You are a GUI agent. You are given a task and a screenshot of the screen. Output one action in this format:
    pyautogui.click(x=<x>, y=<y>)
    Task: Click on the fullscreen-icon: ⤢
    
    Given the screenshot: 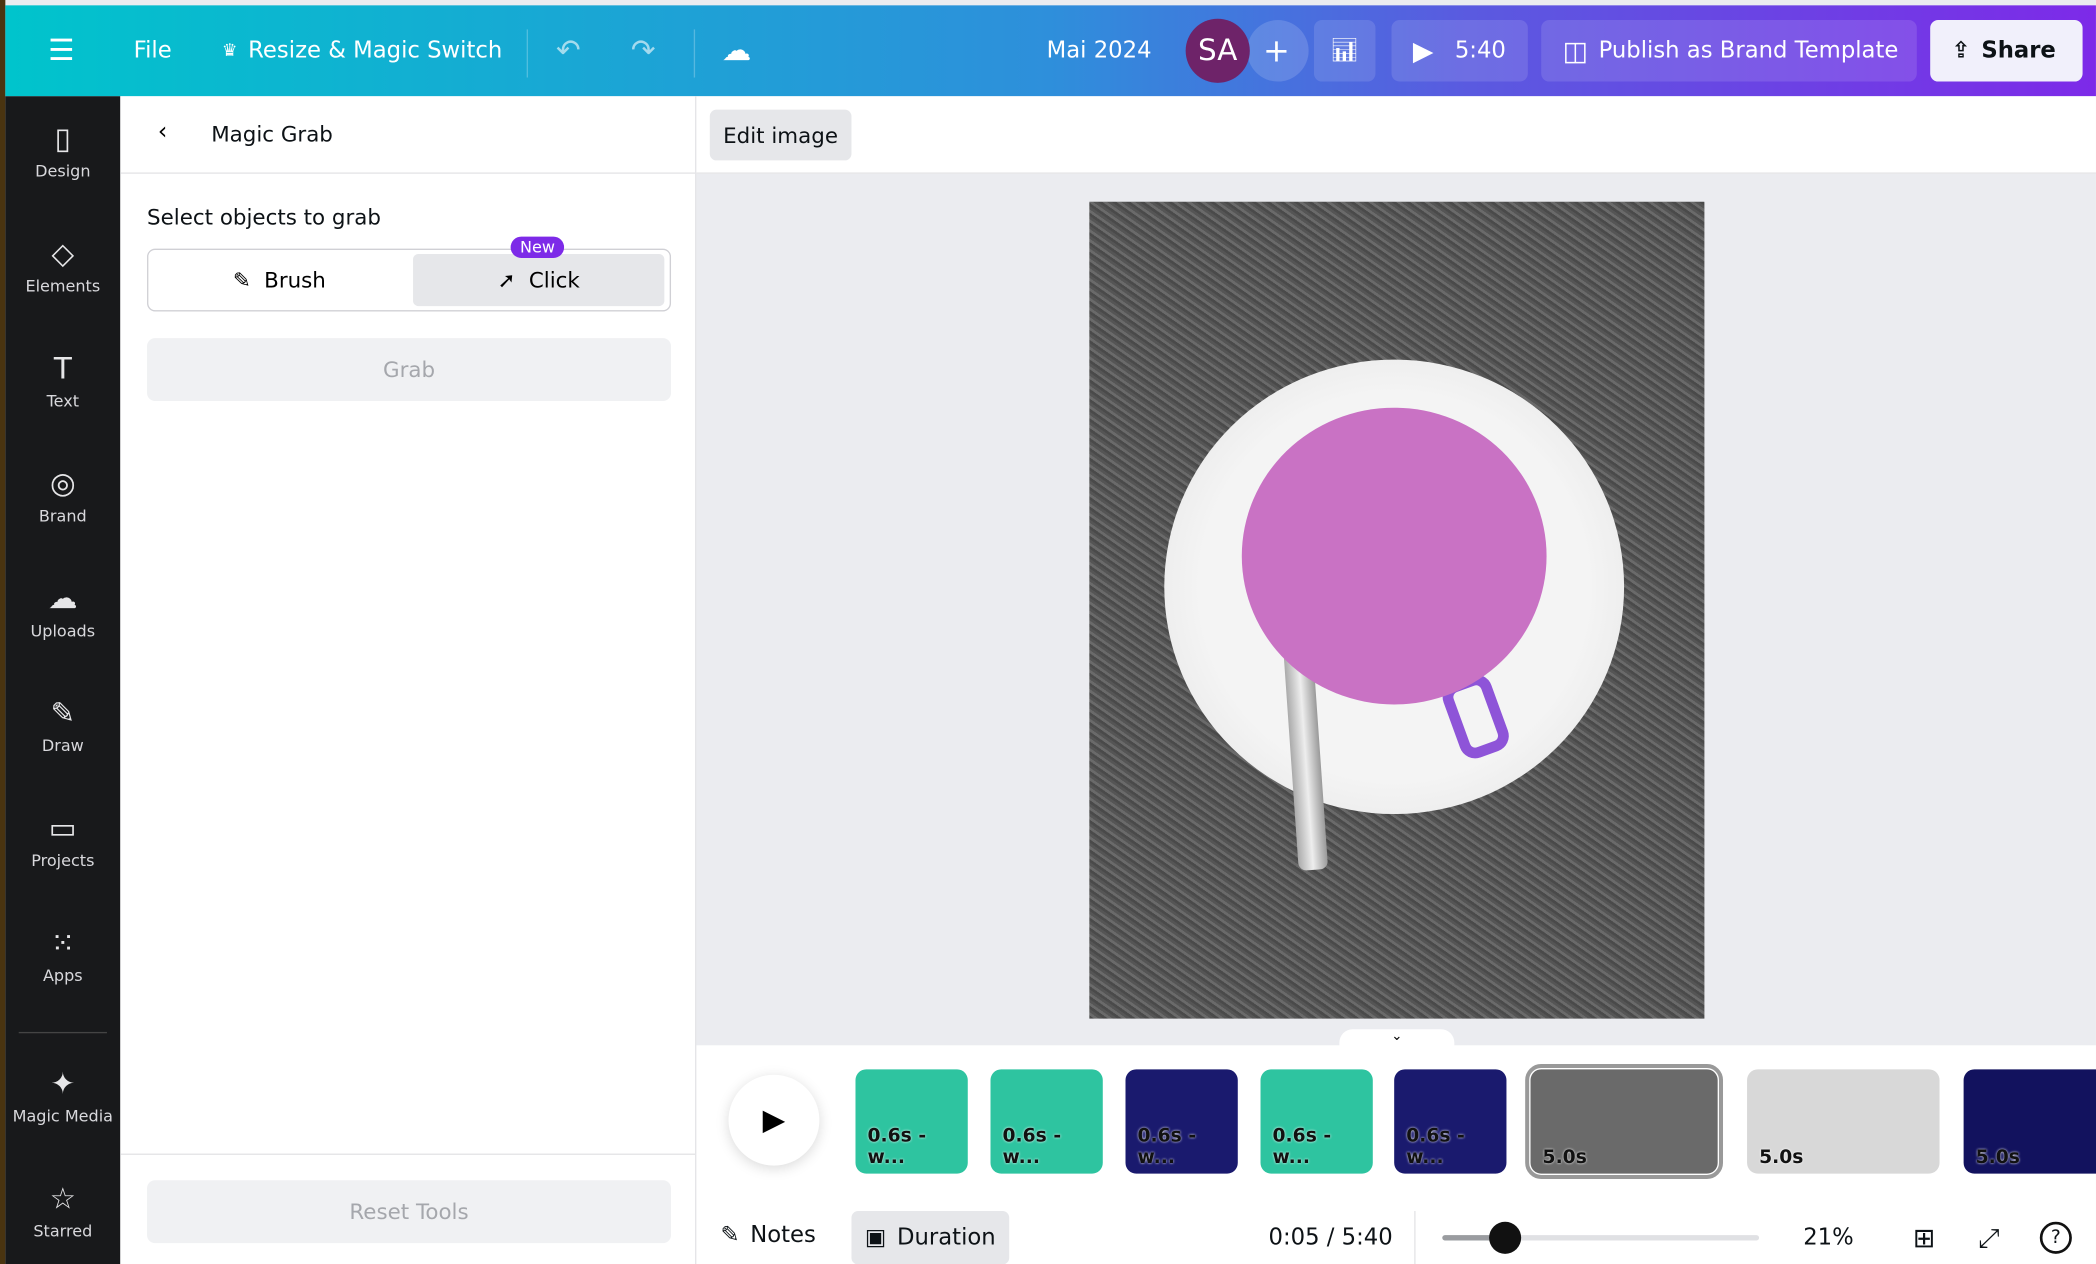 What is the action you would take?
    pyautogui.click(x=1988, y=1238)
    